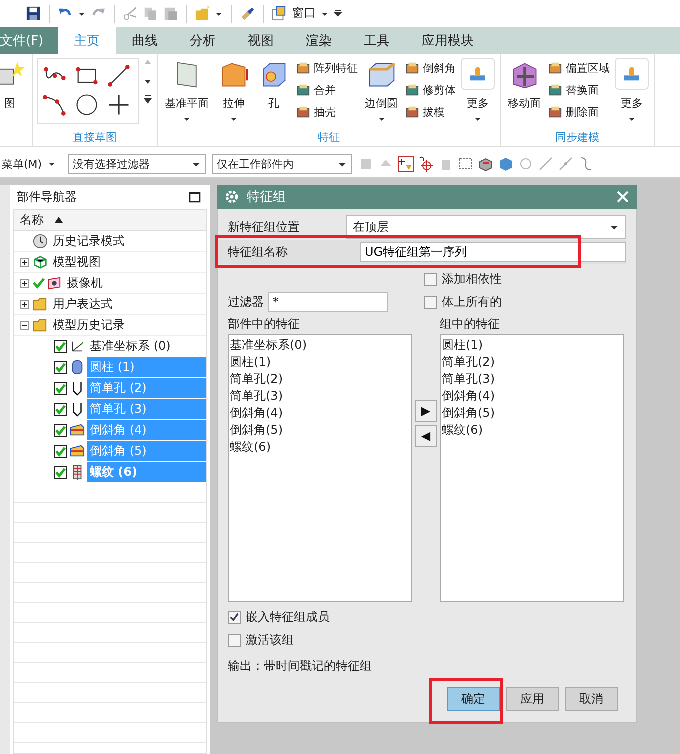 The height and width of the screenshot is (754, 680). I want to click on checkbox-label: 添加相依性, so click(472, 279).